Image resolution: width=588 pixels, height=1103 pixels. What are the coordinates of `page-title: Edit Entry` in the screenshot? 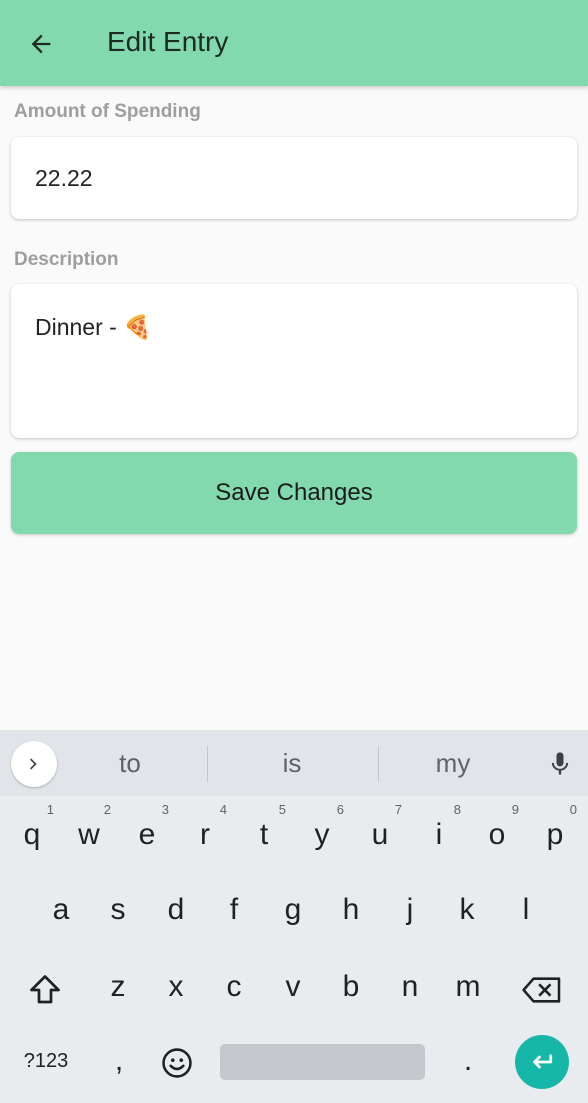 It's located at (168, 41).